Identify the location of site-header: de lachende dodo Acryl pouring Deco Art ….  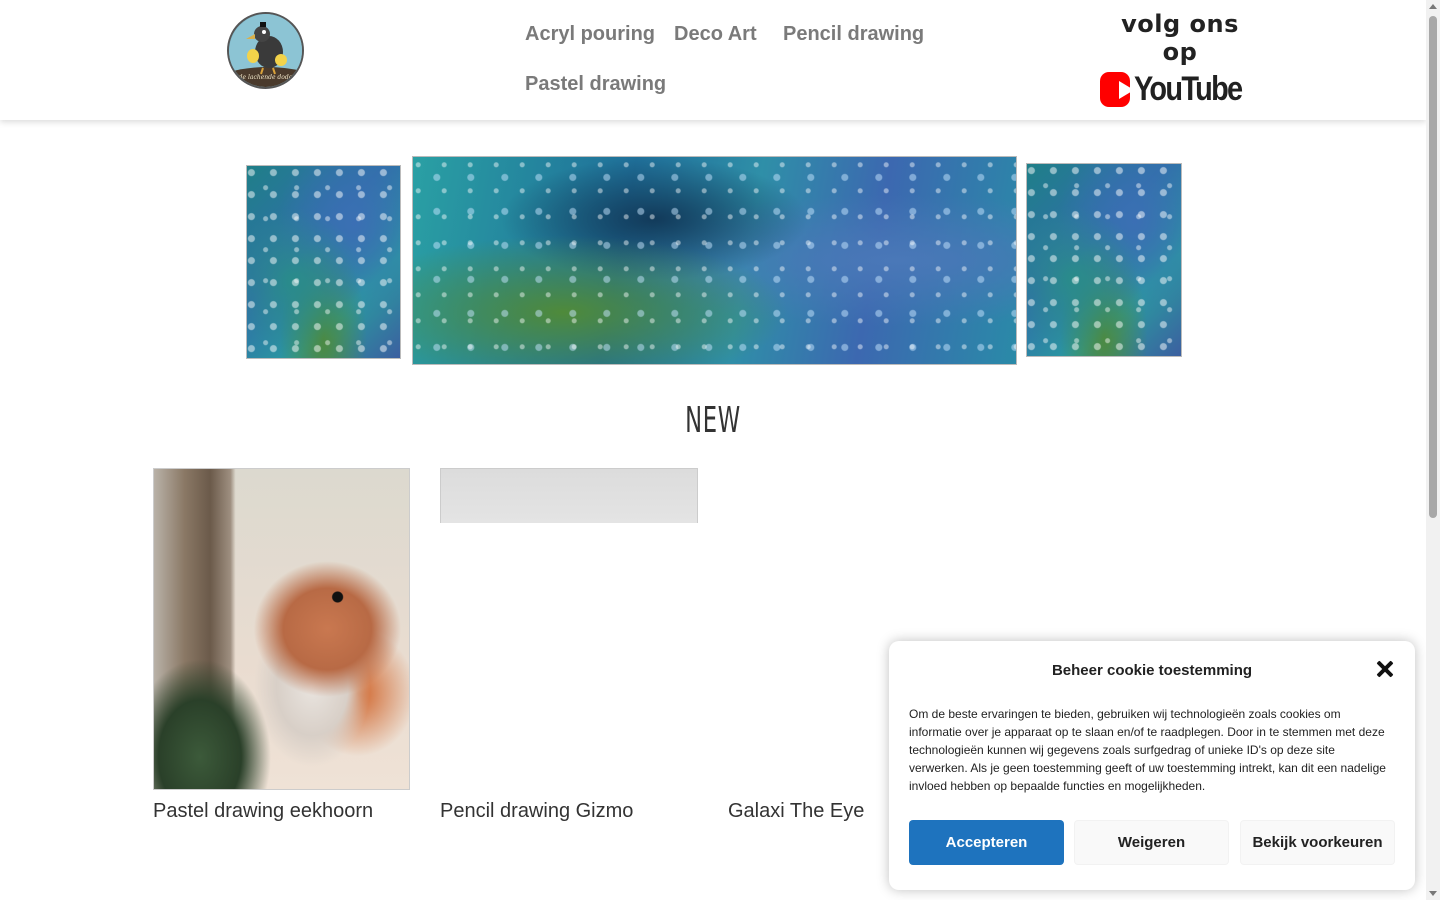
(713, 60).